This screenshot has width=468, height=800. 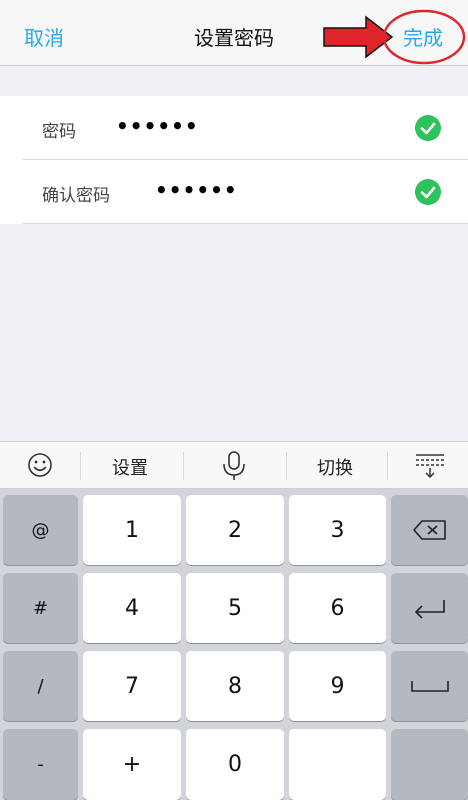 What do you see at coordinates (234, 38) in the screenshot?
I see `page-title: 设置密码` at bounding box center [234, 38].